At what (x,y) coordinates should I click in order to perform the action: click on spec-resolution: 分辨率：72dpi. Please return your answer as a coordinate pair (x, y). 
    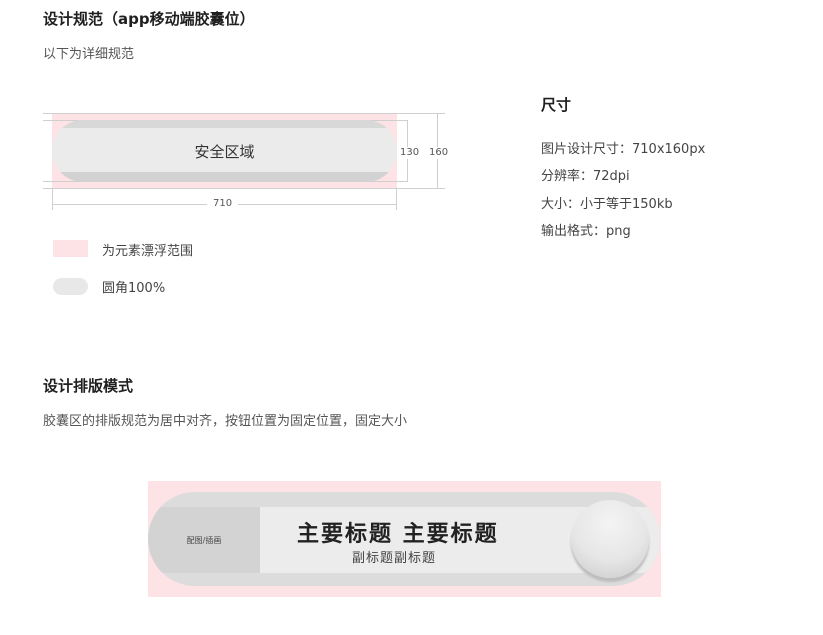
    Looking at the image, I should click on (585, 176).